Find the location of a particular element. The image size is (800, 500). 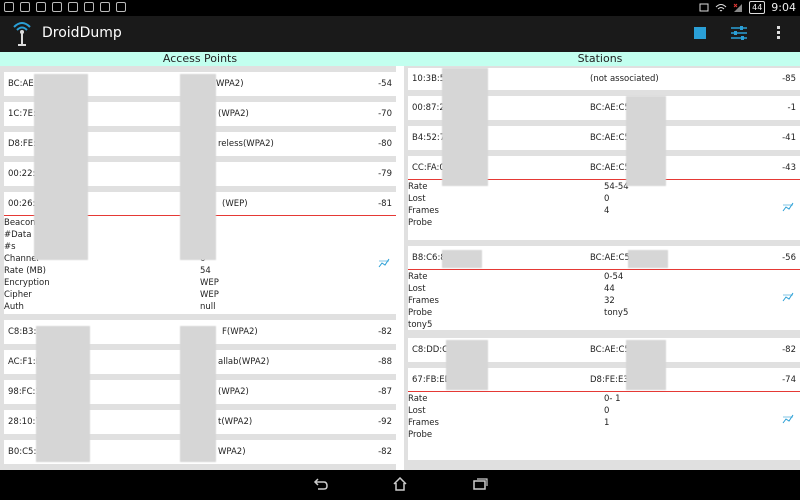

detail-row: Cipher WEP is located at coordinates (199, 296).